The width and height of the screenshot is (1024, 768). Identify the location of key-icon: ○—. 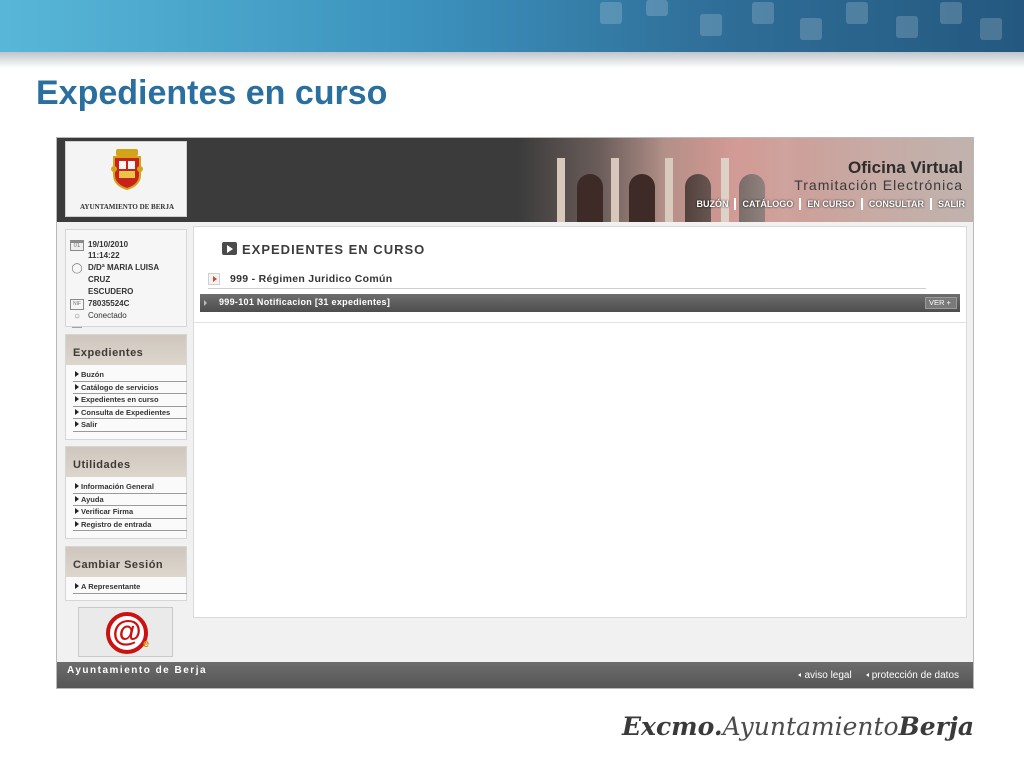
(77, 322).